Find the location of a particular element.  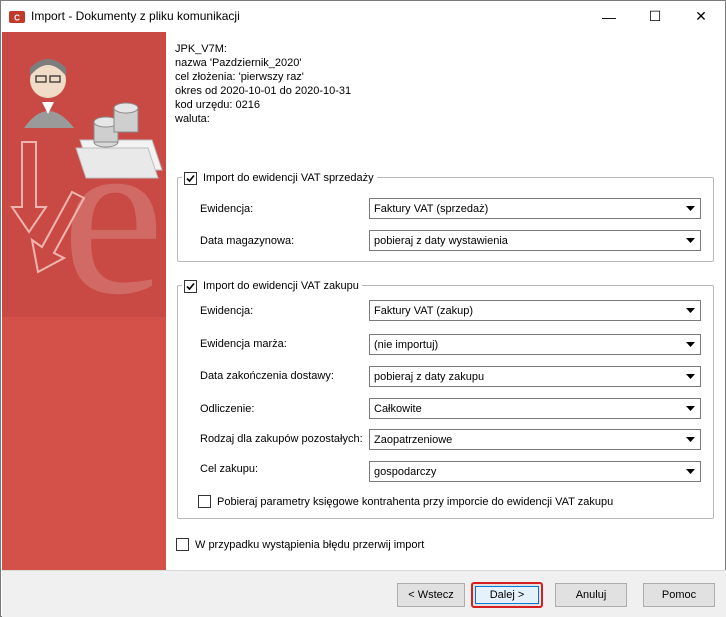

purchase-import-checkbox is located at coordinates (190, 286).